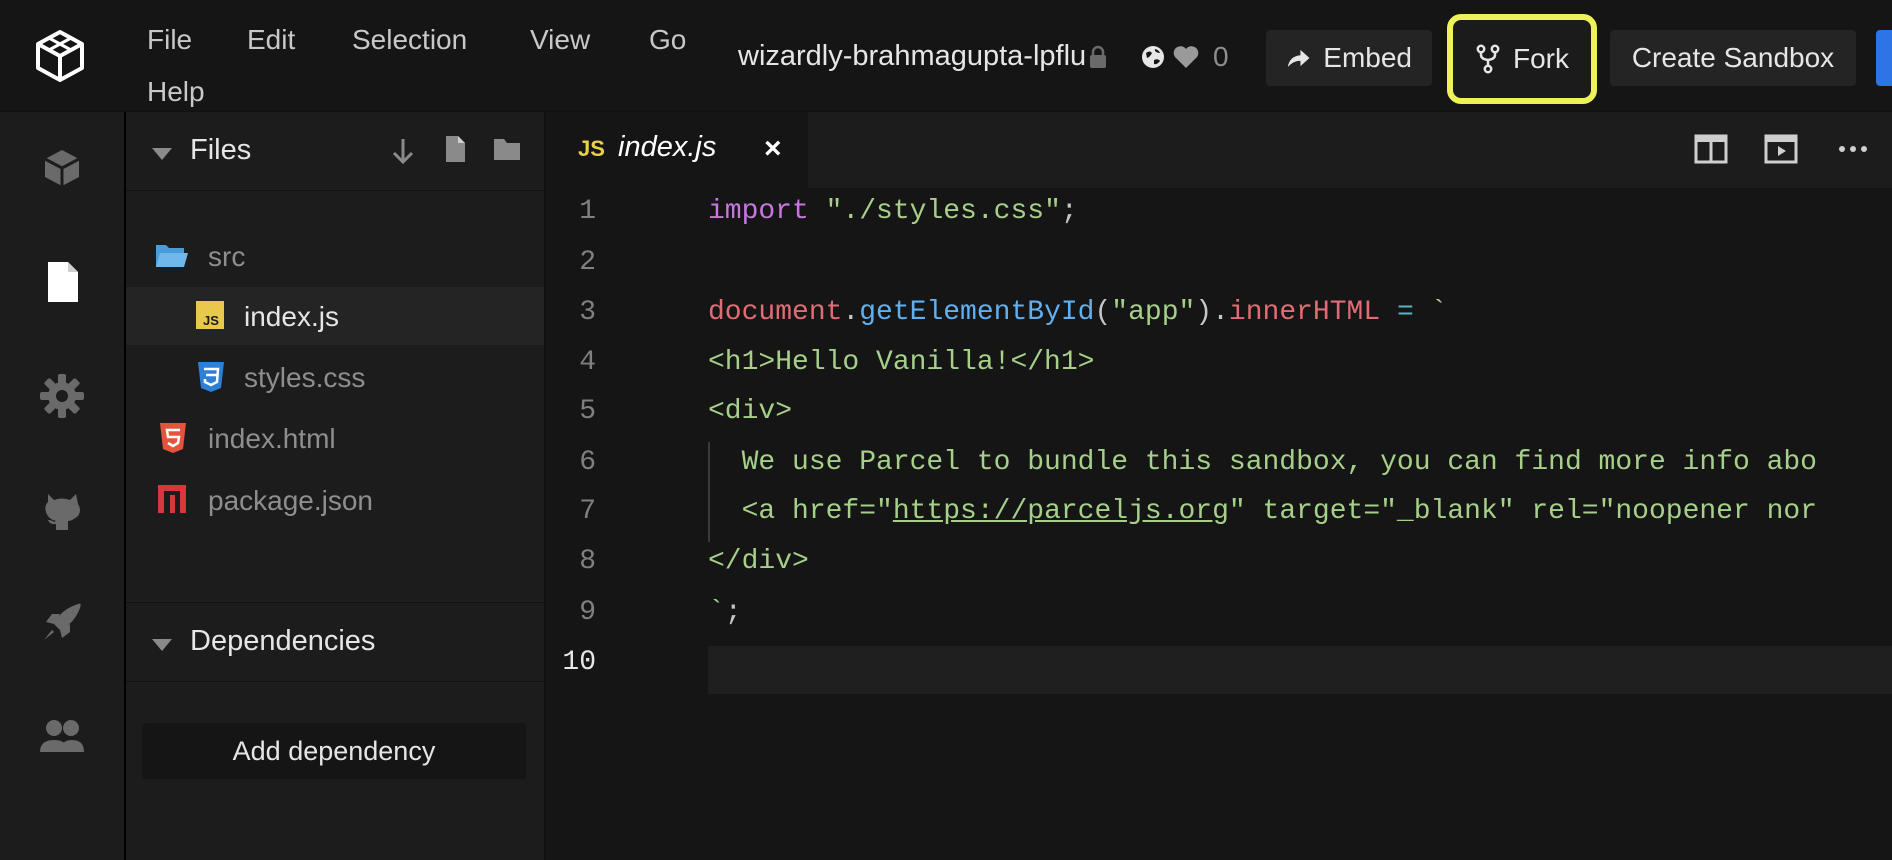  Describe the element at coordinates (62, 508) in the screenshot. I see `github-icon` at that location.